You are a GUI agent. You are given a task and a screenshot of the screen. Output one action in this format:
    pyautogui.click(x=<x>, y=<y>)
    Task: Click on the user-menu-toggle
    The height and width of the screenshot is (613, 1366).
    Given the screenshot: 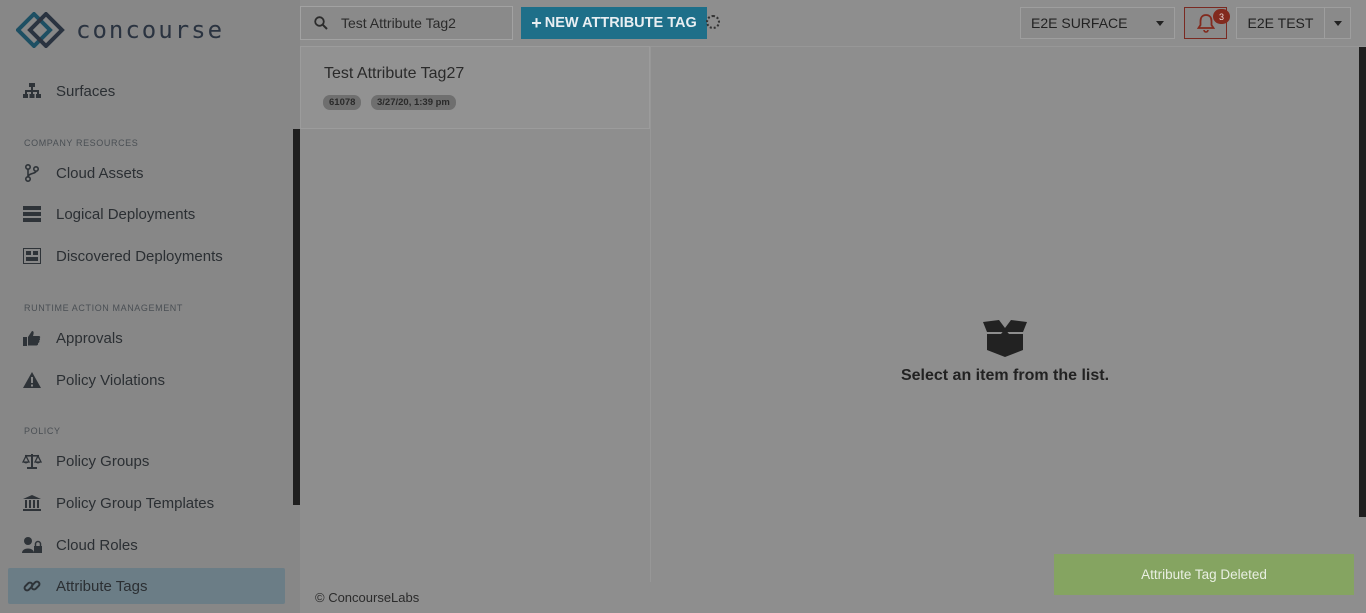 What is the action you would take?
    pyautogui.click(x=1337, y=23)
    